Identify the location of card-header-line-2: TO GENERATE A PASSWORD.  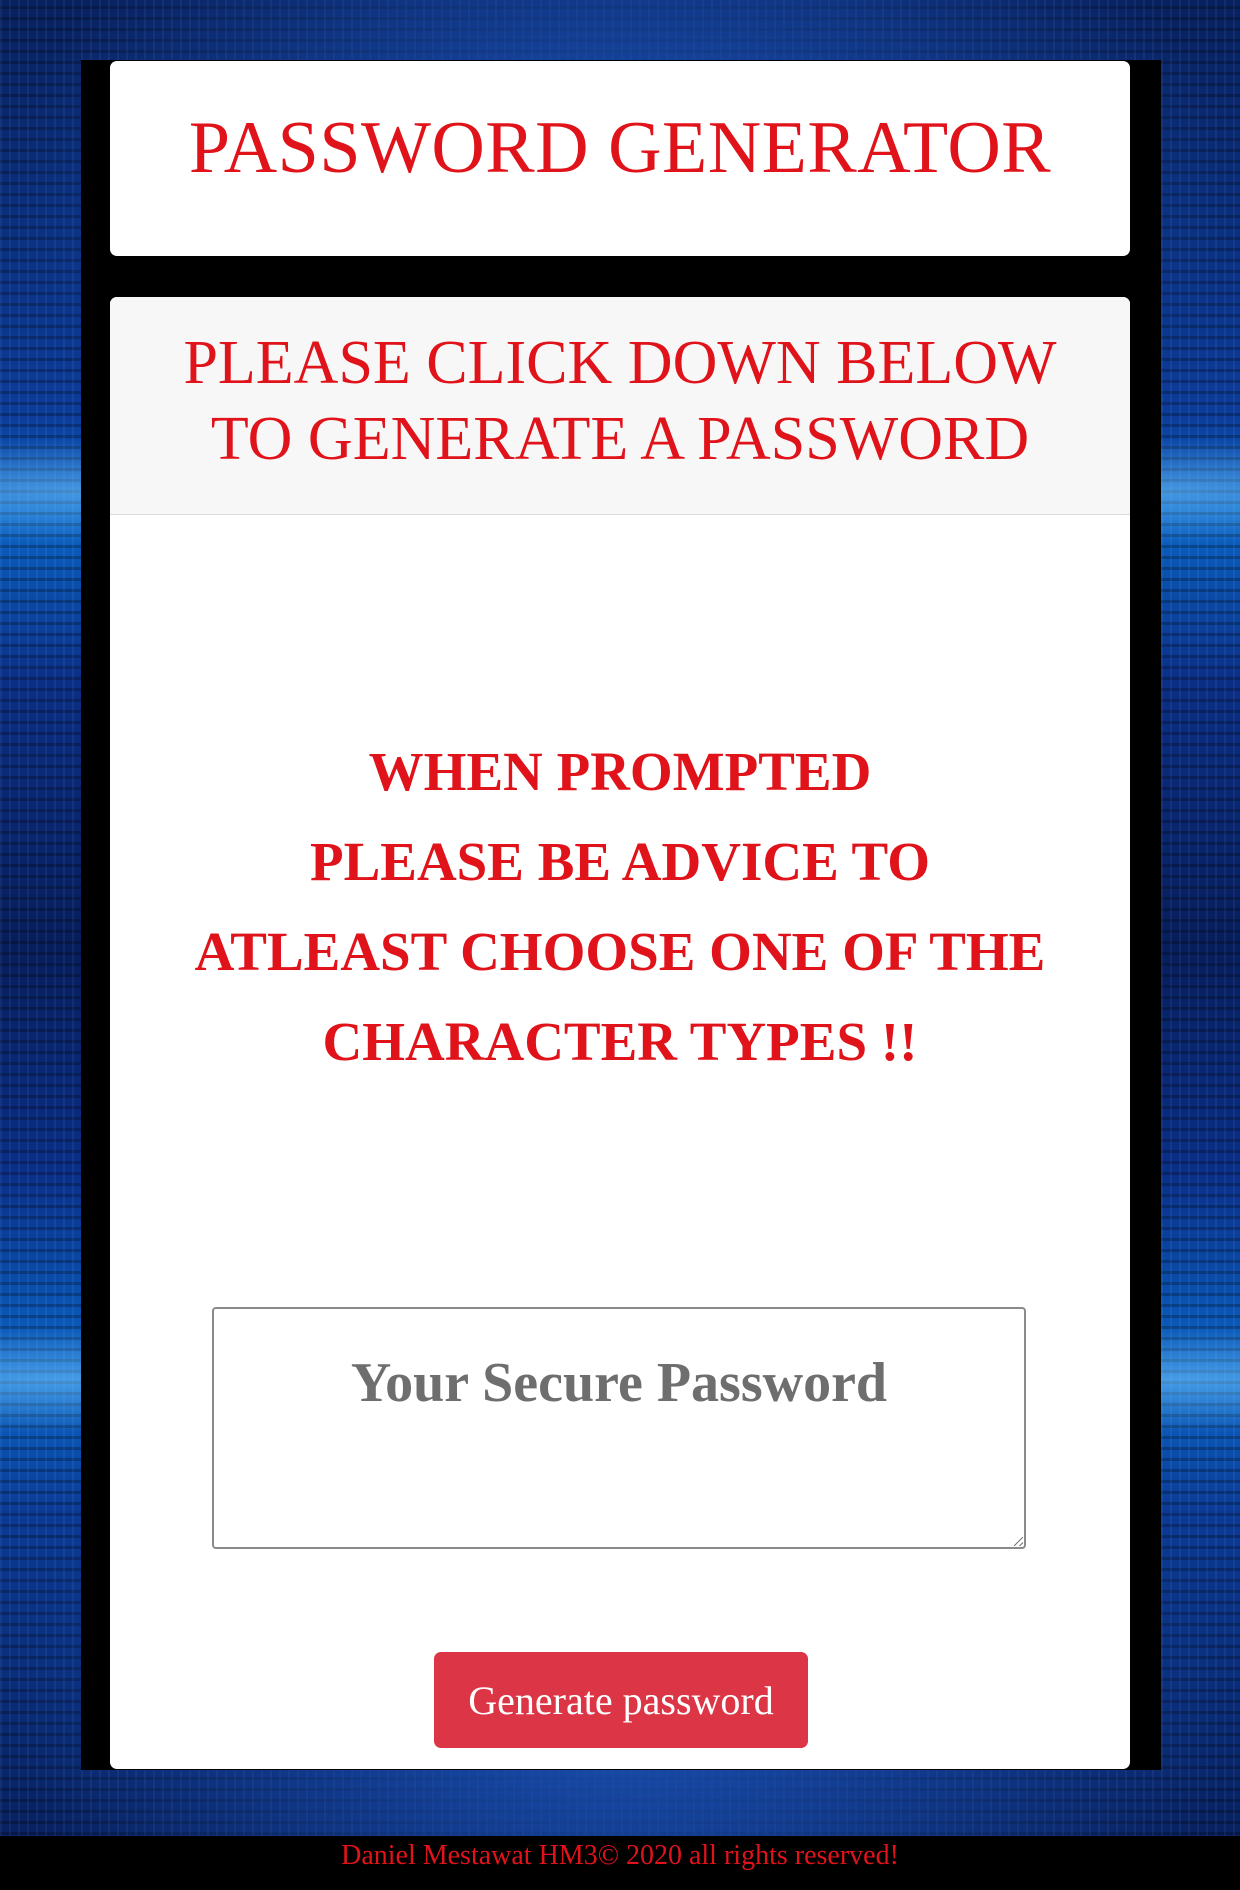
(620, 438).